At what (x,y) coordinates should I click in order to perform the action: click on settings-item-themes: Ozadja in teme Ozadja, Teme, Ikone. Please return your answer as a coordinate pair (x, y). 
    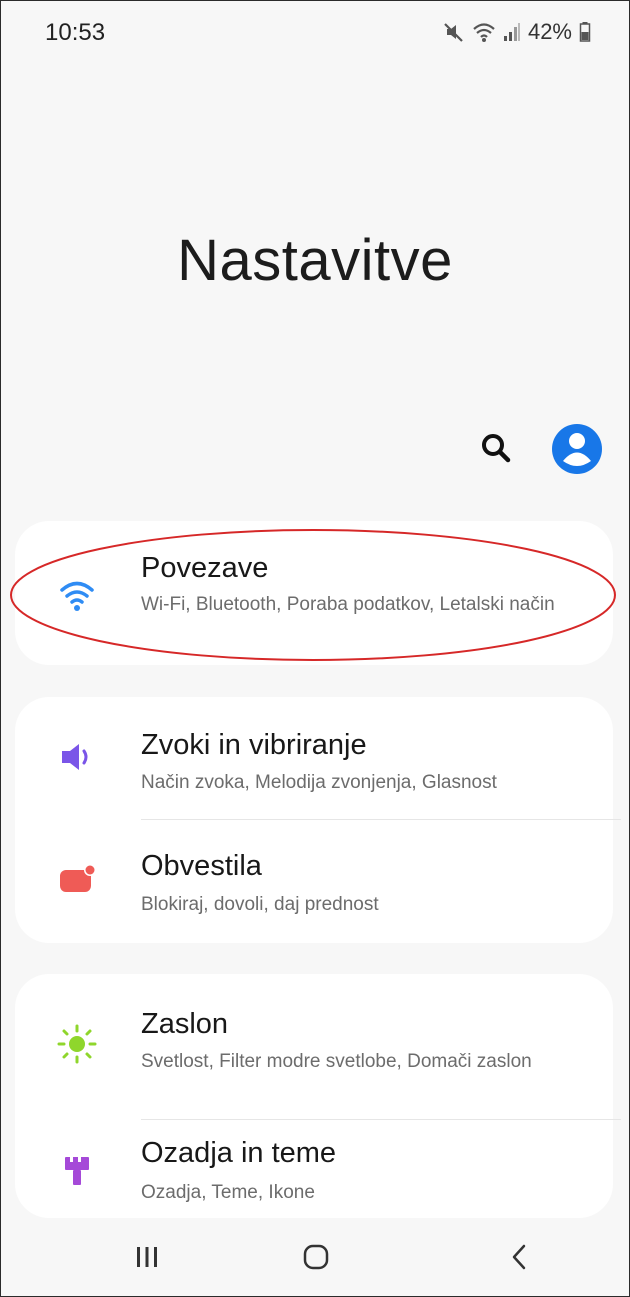
    Looking at the image, I should click on (314, 1169).